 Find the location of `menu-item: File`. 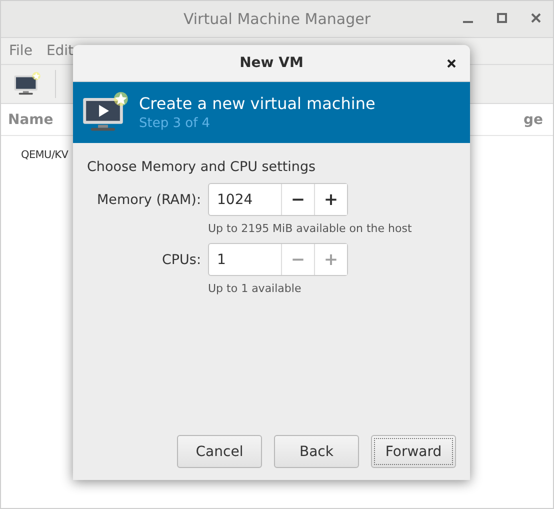

menu-item: File is located at coordinates (20, 51).